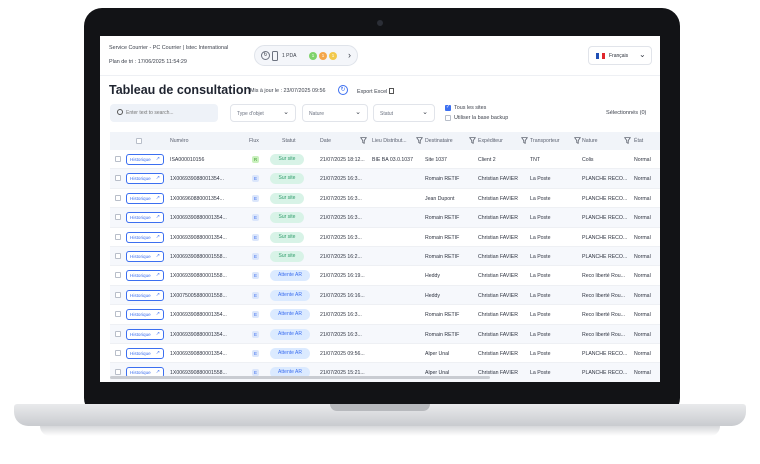 The width and height of the screenshot is (760, 464). Describe the element at coordinates (448, 118) in the screenshot. I see `base-backup-checkbox` at that location.